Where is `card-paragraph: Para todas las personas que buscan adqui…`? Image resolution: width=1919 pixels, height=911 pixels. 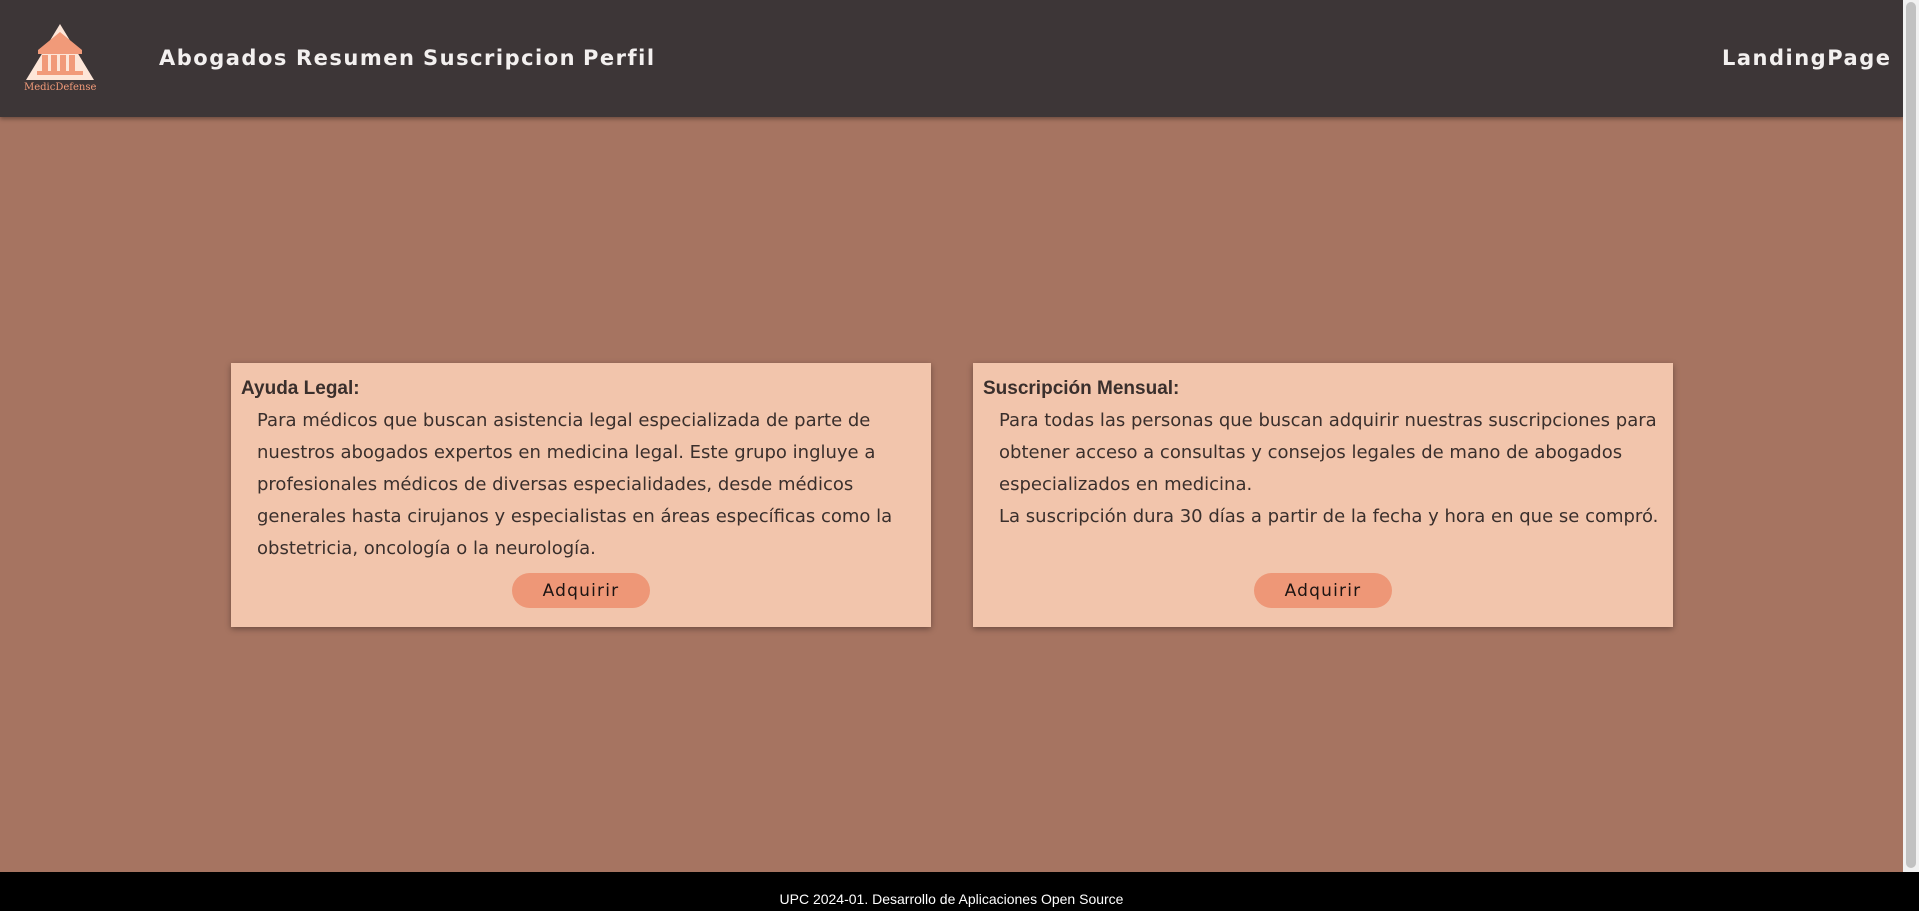
card-paragraph: Para todas las personas que buscan adqui… is located at coordinates (1328, 452).